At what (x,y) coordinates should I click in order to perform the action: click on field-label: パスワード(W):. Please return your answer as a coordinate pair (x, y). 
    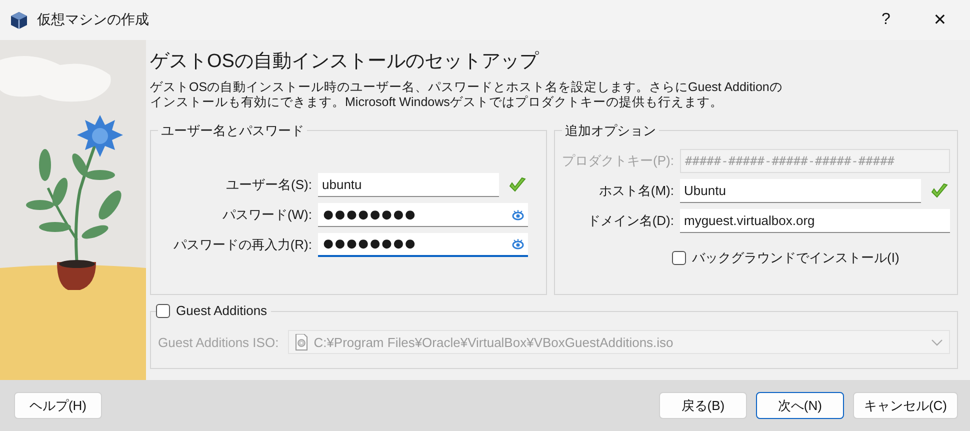
    Looking at the image, I should click on (267, 215).